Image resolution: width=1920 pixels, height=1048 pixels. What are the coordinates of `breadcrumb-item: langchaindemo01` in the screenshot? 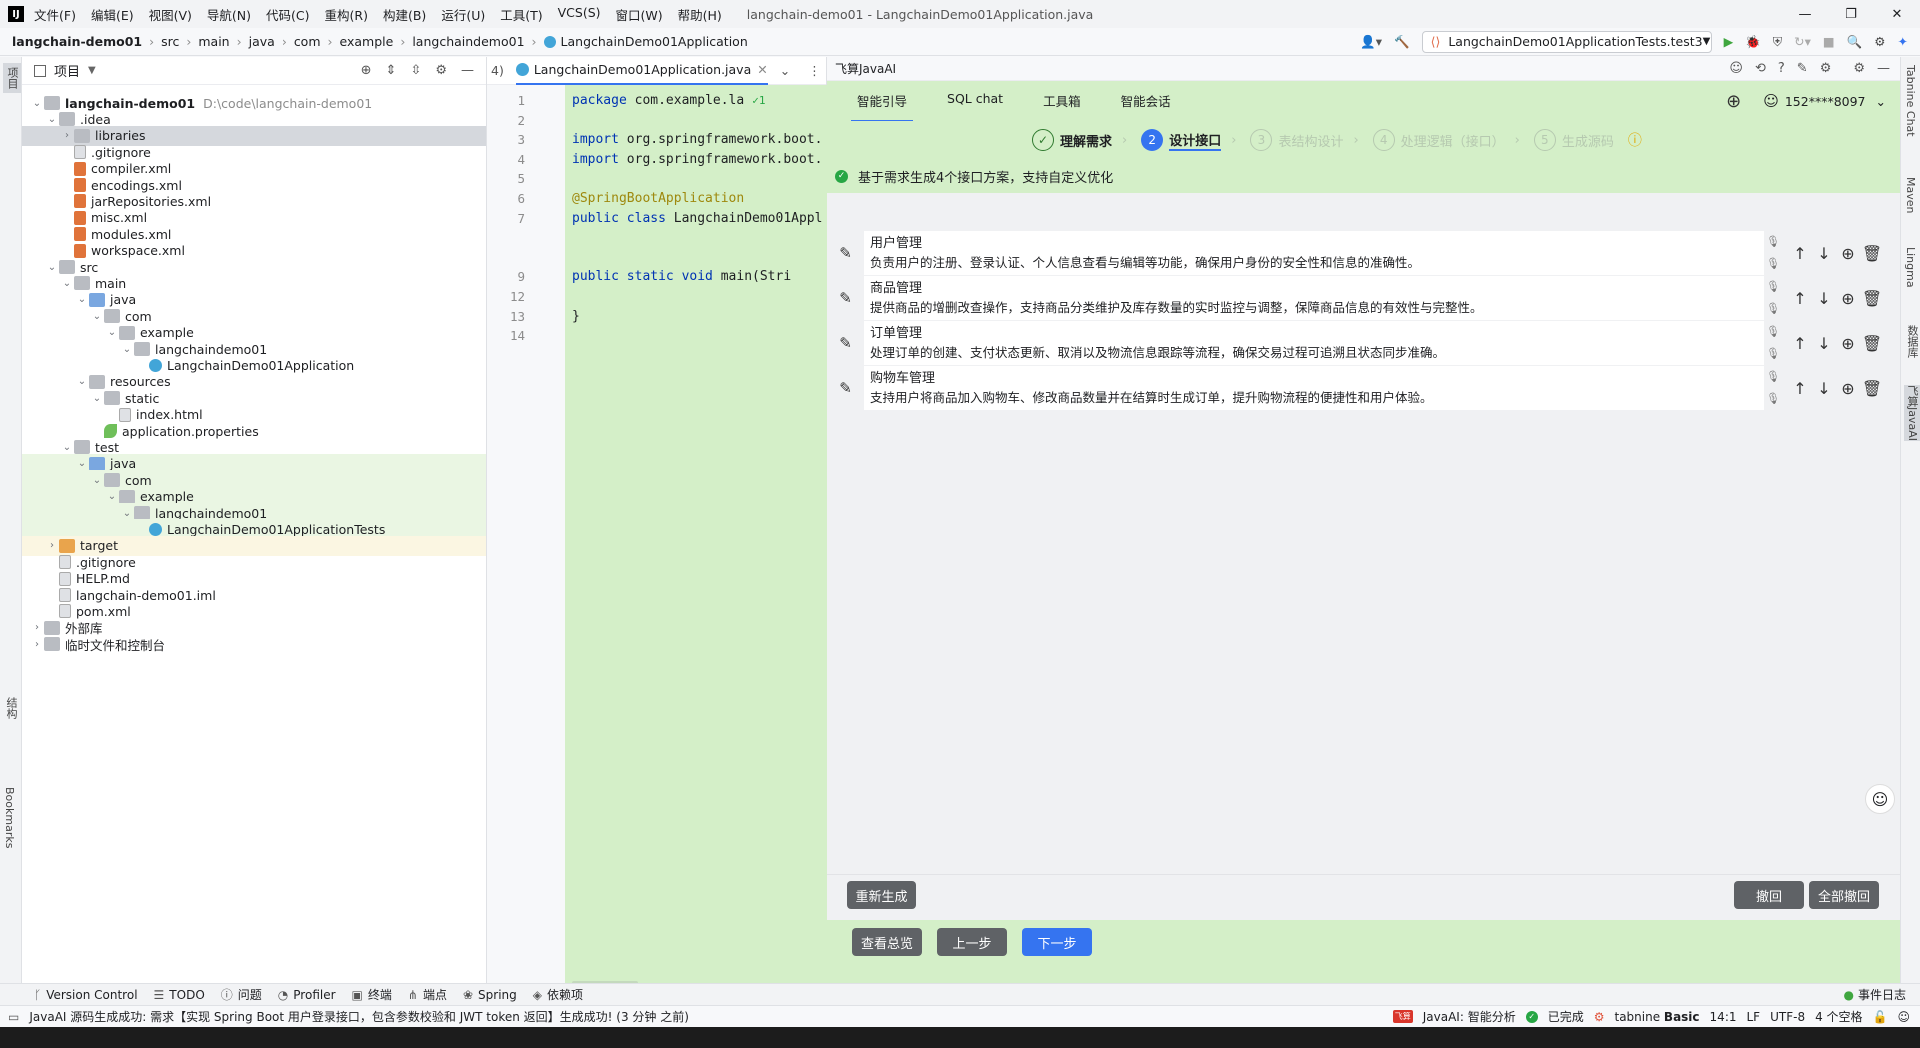 It's located at (468, 41).